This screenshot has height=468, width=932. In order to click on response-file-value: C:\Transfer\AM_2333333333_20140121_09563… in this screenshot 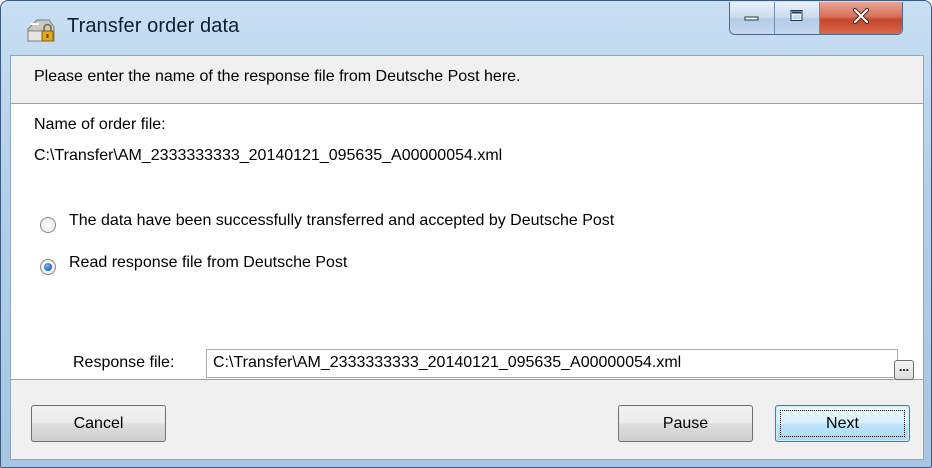, I will do `click(447, 363)`.